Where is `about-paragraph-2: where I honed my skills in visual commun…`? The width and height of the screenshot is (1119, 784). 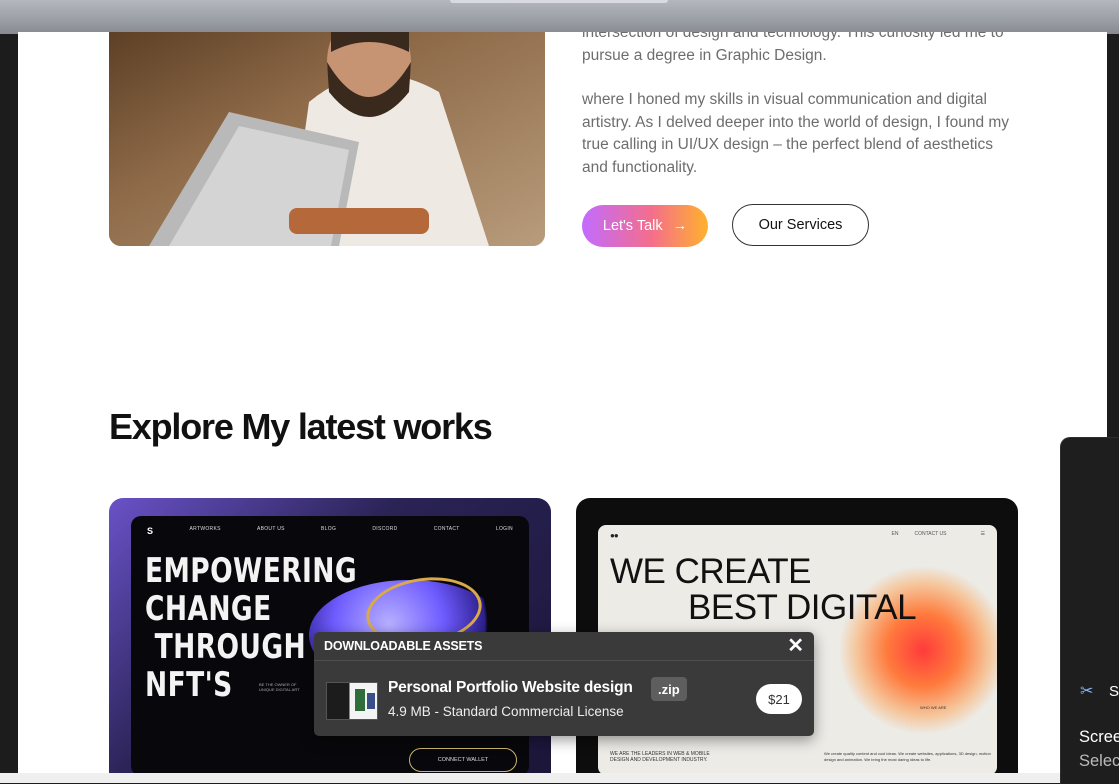 about-paragraph-2: where I honed my skills in visual commun… is located at coordinates (796, 133).